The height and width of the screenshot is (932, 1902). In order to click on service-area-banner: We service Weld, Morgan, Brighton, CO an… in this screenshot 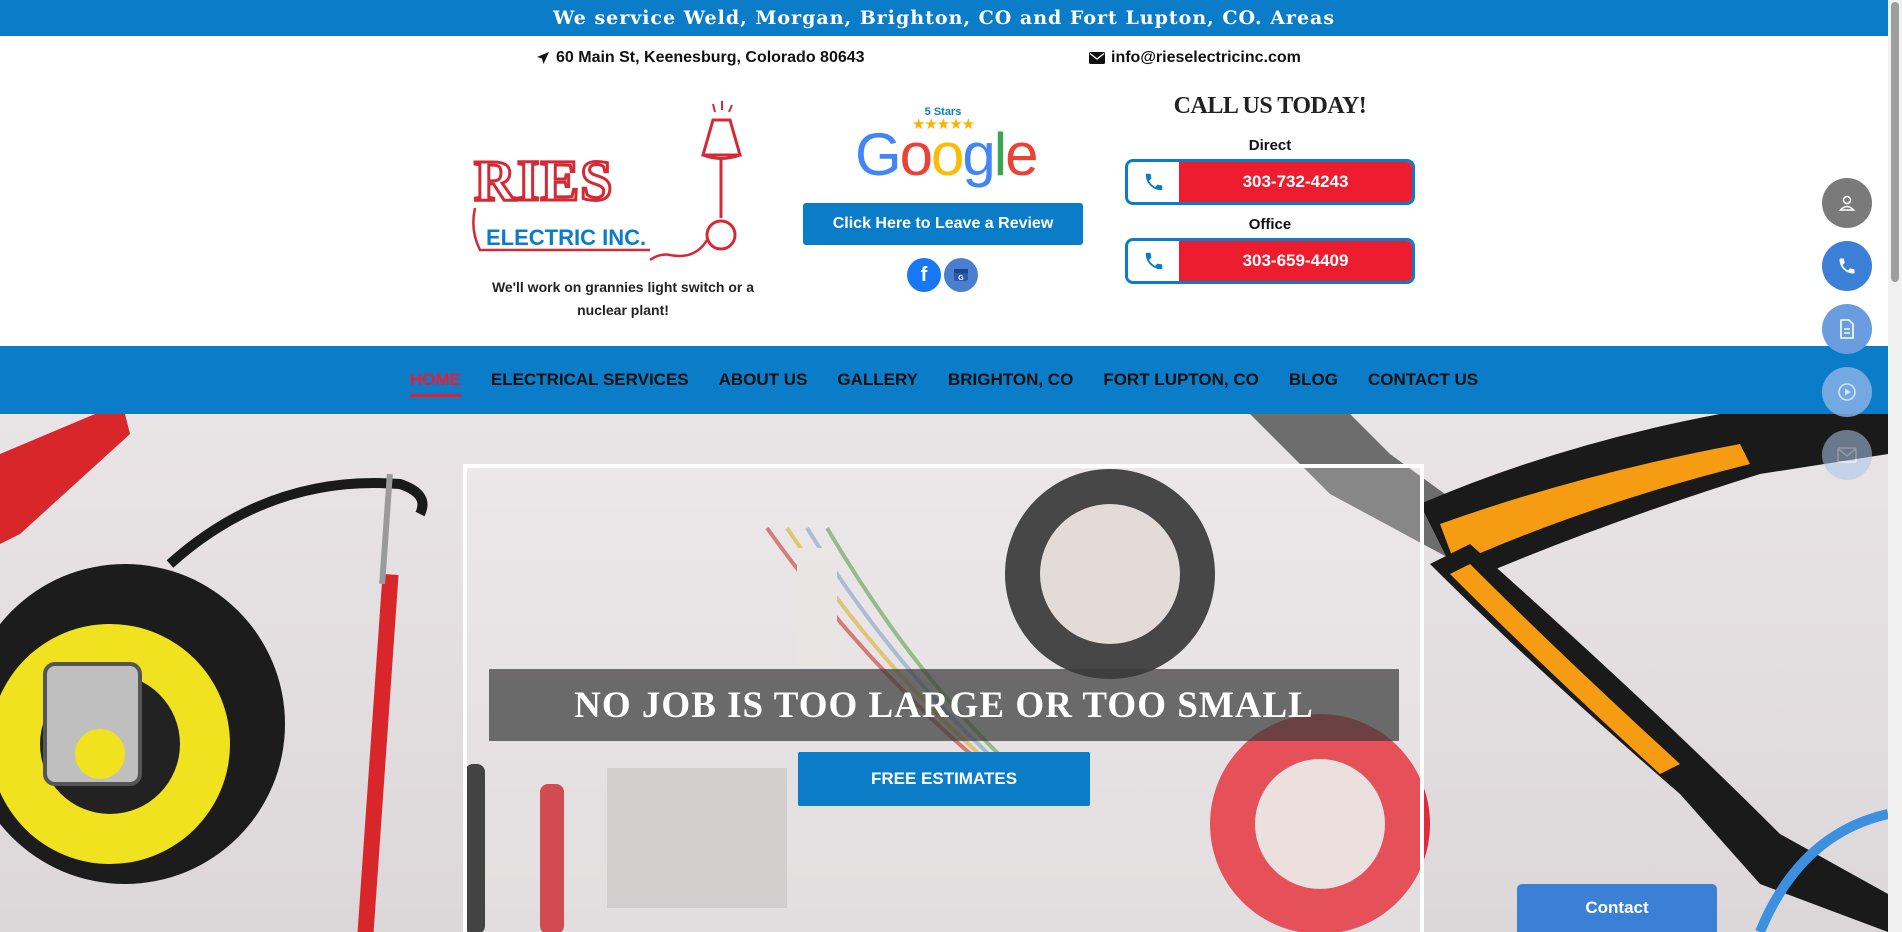, I will do `click(944, 18)`.